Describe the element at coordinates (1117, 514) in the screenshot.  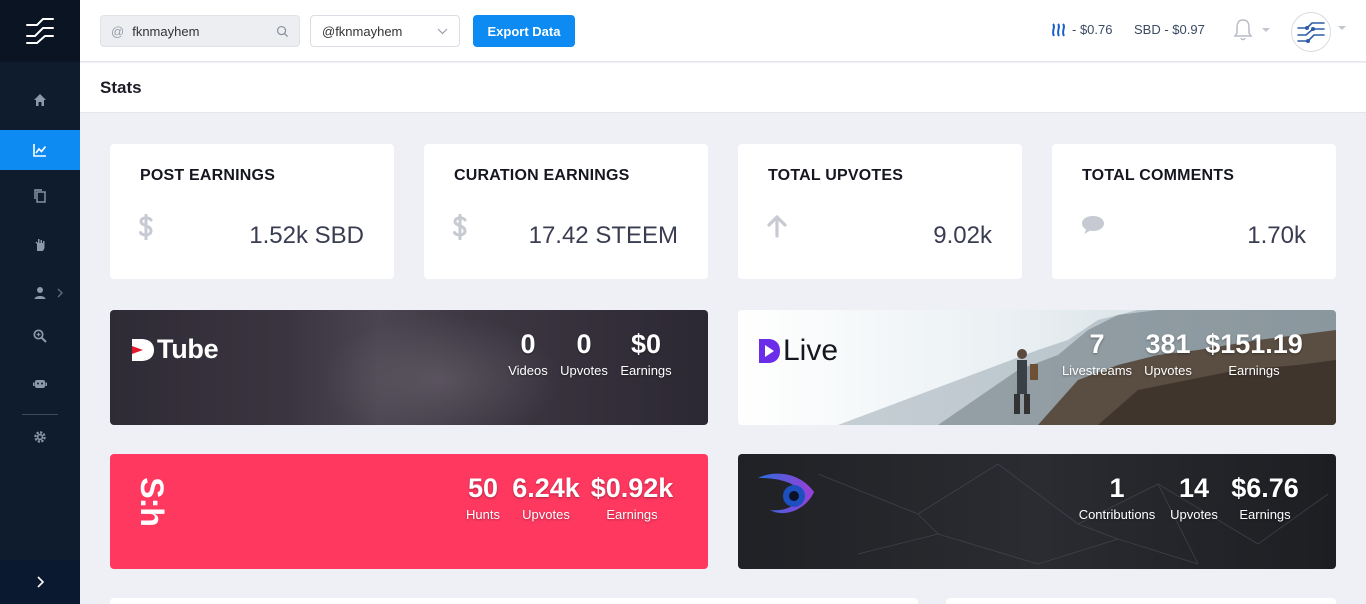
I see `metric-label: Contributions` at that location.